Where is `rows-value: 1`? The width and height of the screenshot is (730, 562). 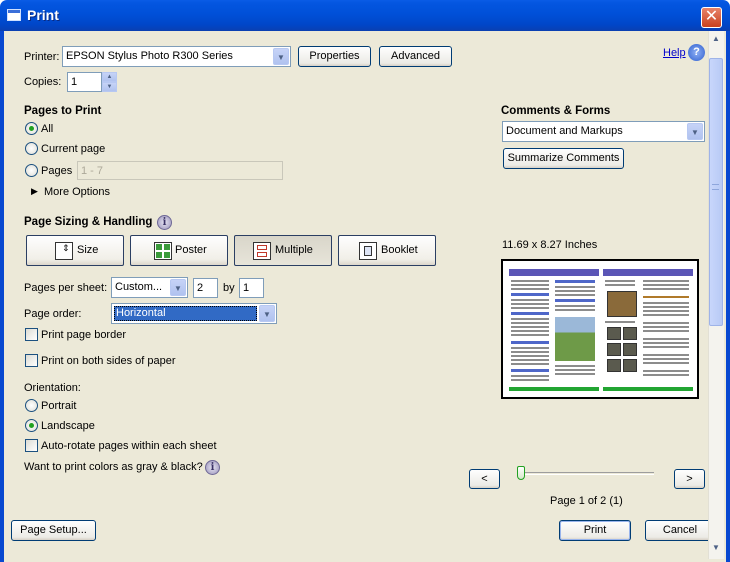 rows-value: 1 is located at coordinates (246, 288).